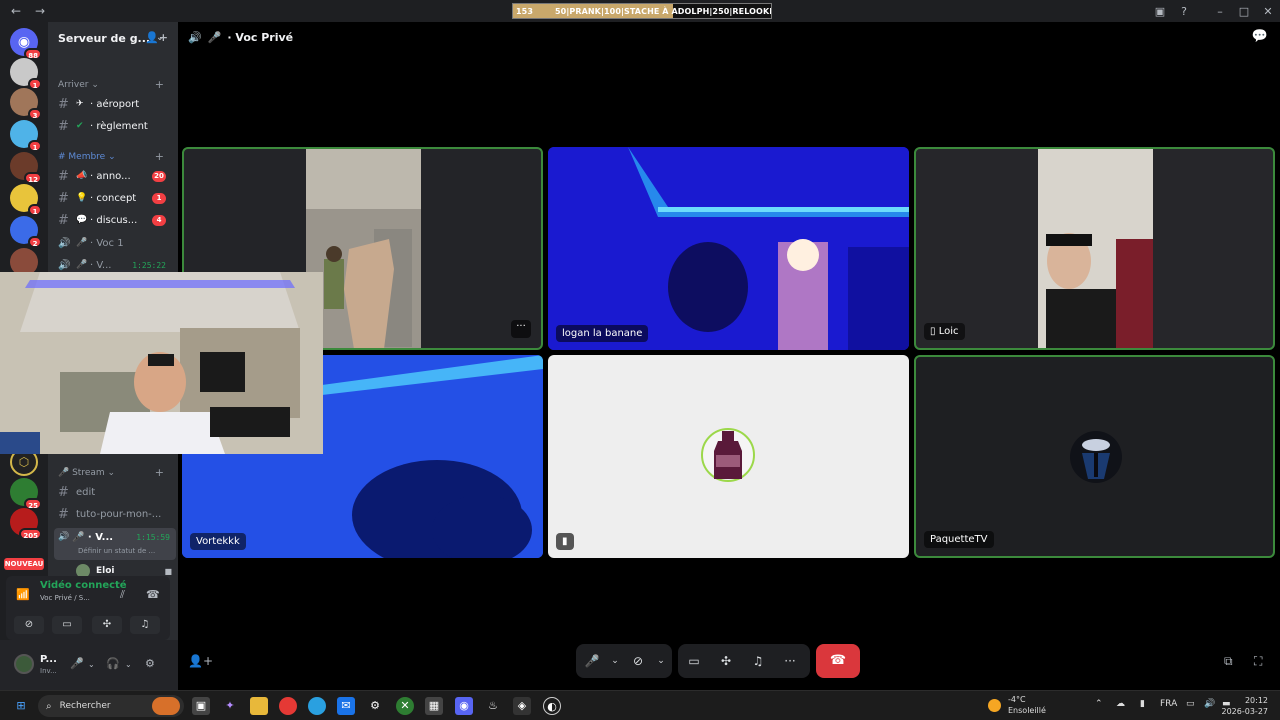 This screenshot has height=720, width=1280. I want to click on steam-icon: ♨, so click(493, 706).